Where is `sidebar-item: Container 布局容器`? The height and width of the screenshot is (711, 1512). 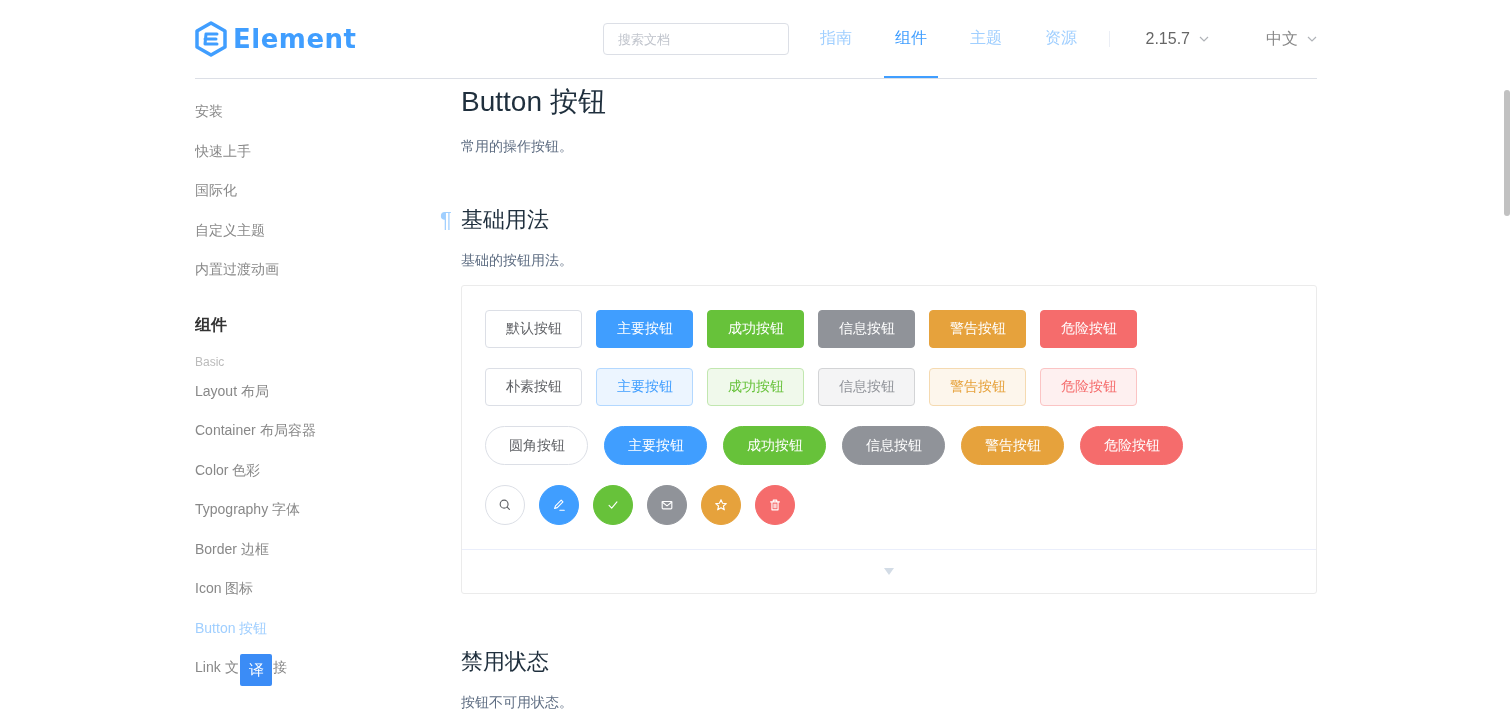 sidebar-item: Container 布局容器 is located at coordinates (255, 431).